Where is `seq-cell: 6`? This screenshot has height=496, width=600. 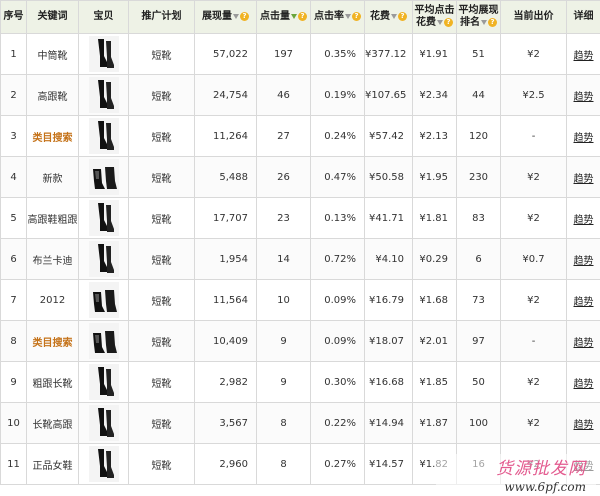
seq-cell: 6 is located at coordinates (13, 259).